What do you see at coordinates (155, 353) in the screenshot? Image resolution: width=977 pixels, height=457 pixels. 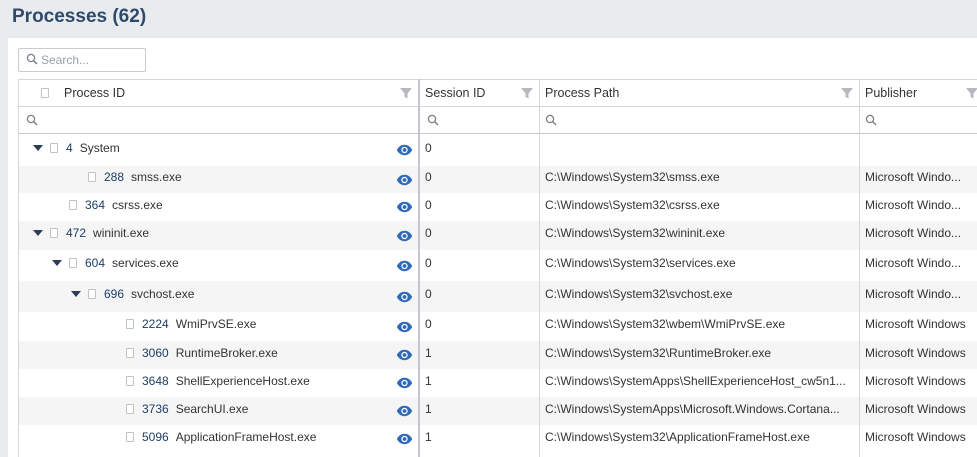 I see `process-id: 3060` at bounding box center [155, 353].